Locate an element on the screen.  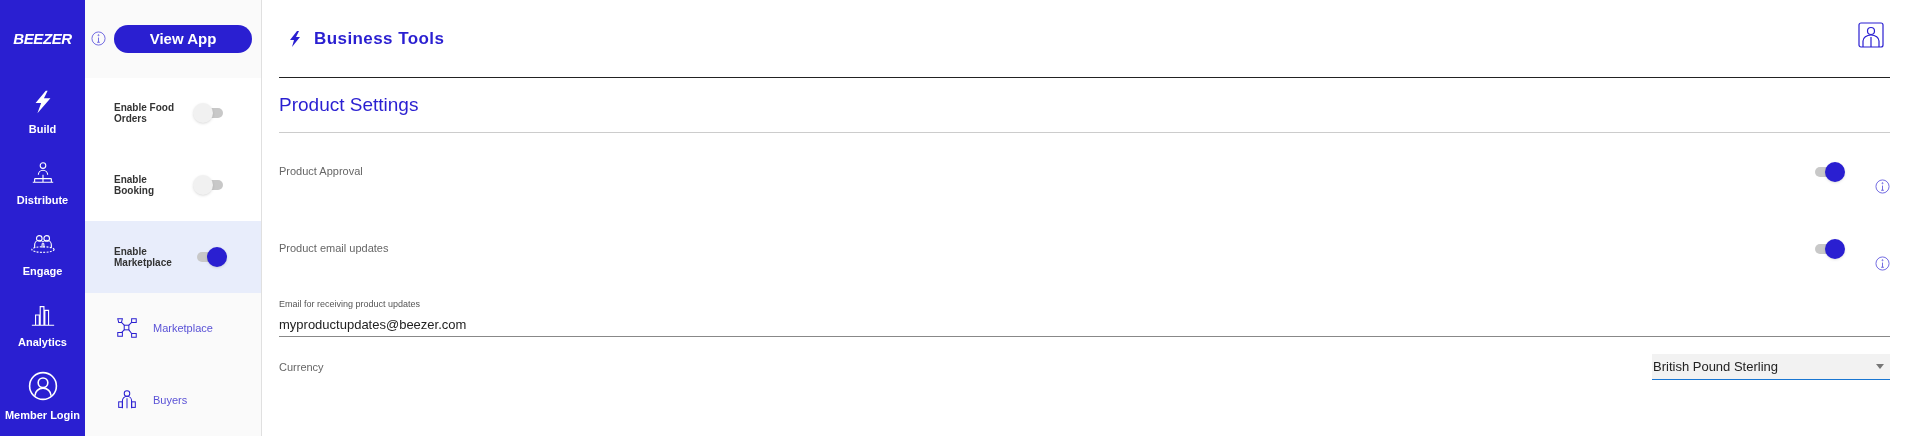
panel-row: Enable Food Orders is located at coordinates (173, 113).